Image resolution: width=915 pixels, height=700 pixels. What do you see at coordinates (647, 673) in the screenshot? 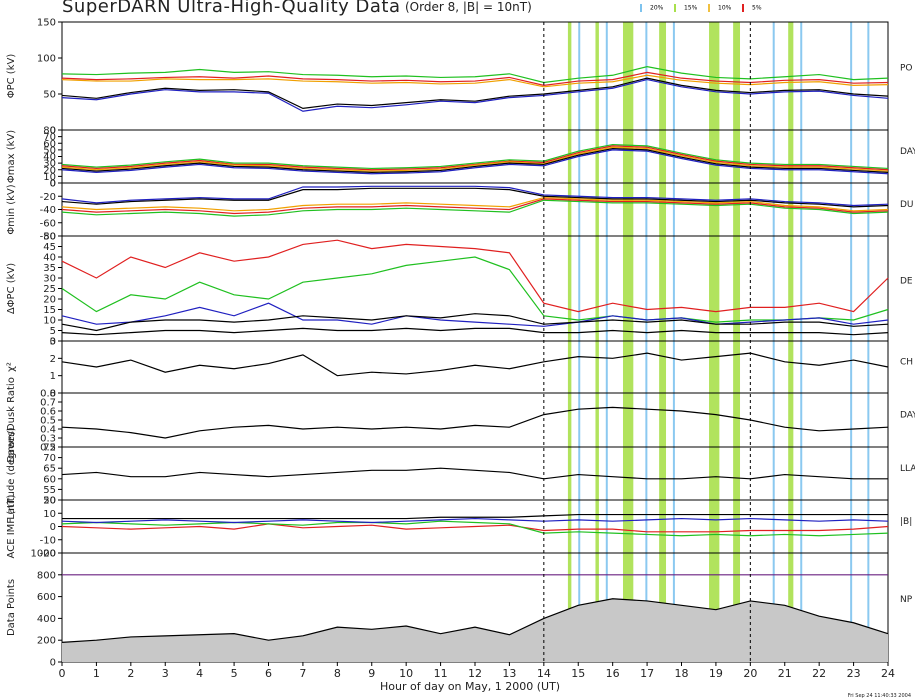
I see `x-tick-label: 17` at bounding box center [647, 673].